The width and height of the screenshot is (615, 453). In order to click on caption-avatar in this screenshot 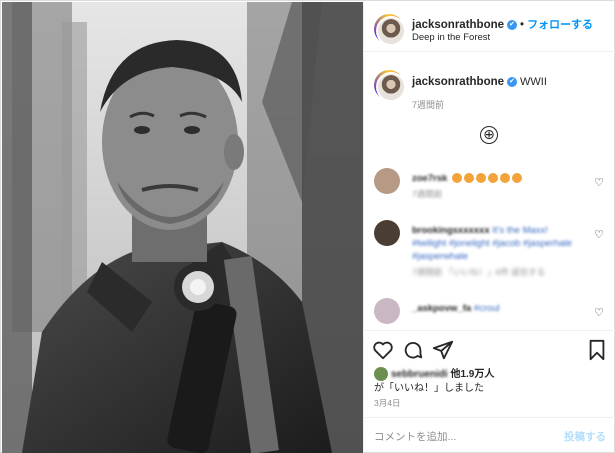, I will do `click(390, 86)`.